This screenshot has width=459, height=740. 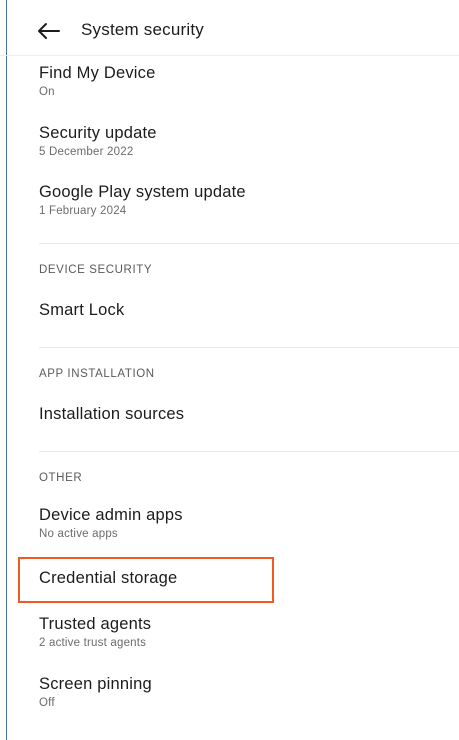 I want to click on setting-subtitle: On, so click(x=47, y=92).